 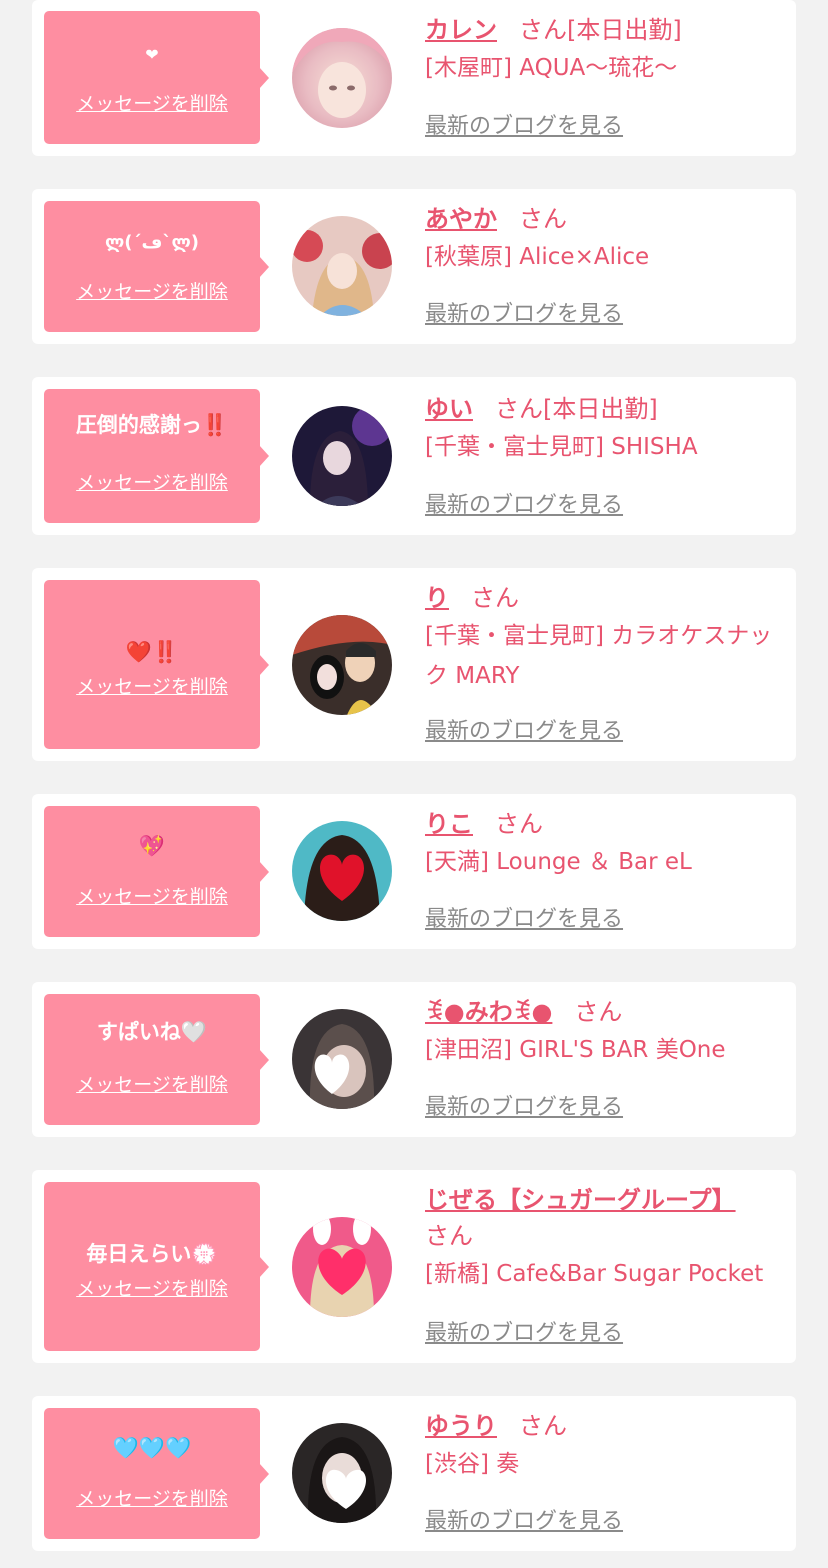 What do you see at coordinates (472, 1464) in the screenshot?
I see `shop-label: [渋谷] 奏` at bounding box center [472, 1464].